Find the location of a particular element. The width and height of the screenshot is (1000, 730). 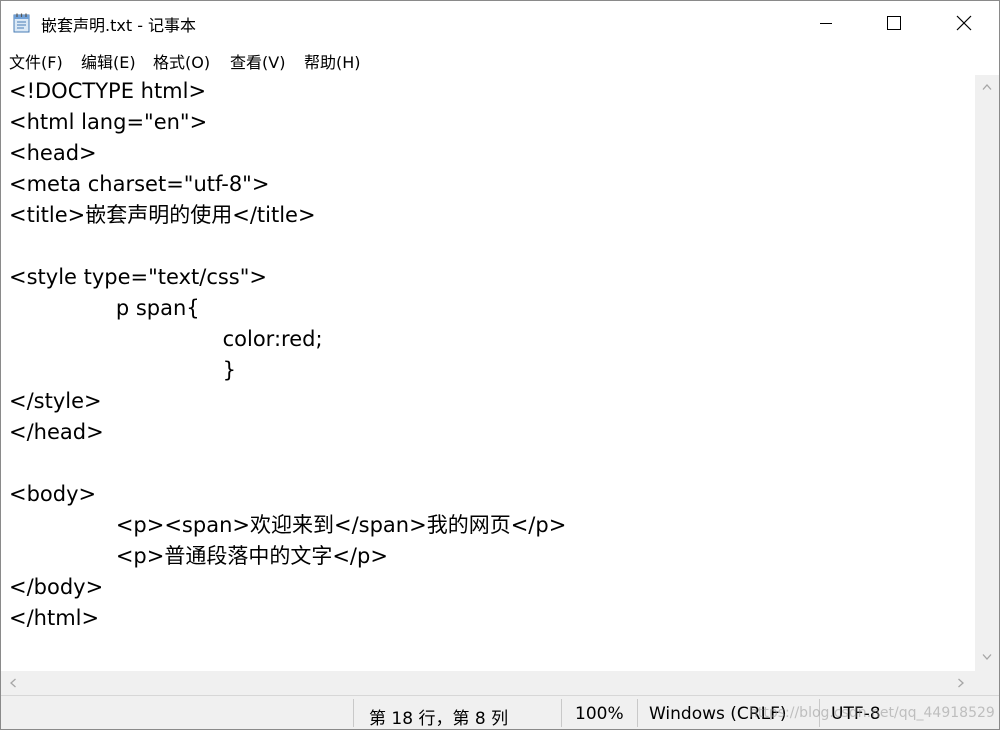

editor-line: </style> is located at coordinates (55, 401).